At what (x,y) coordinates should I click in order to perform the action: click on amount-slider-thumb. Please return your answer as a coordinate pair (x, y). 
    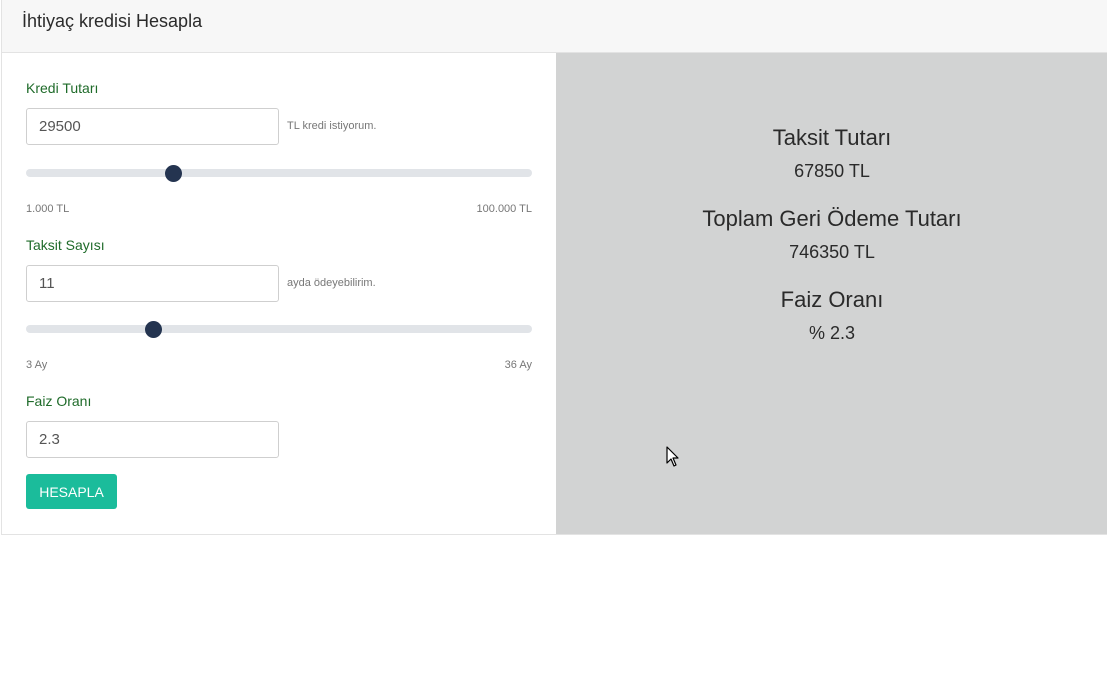
    Looking at the image, I should click on (173, 173).